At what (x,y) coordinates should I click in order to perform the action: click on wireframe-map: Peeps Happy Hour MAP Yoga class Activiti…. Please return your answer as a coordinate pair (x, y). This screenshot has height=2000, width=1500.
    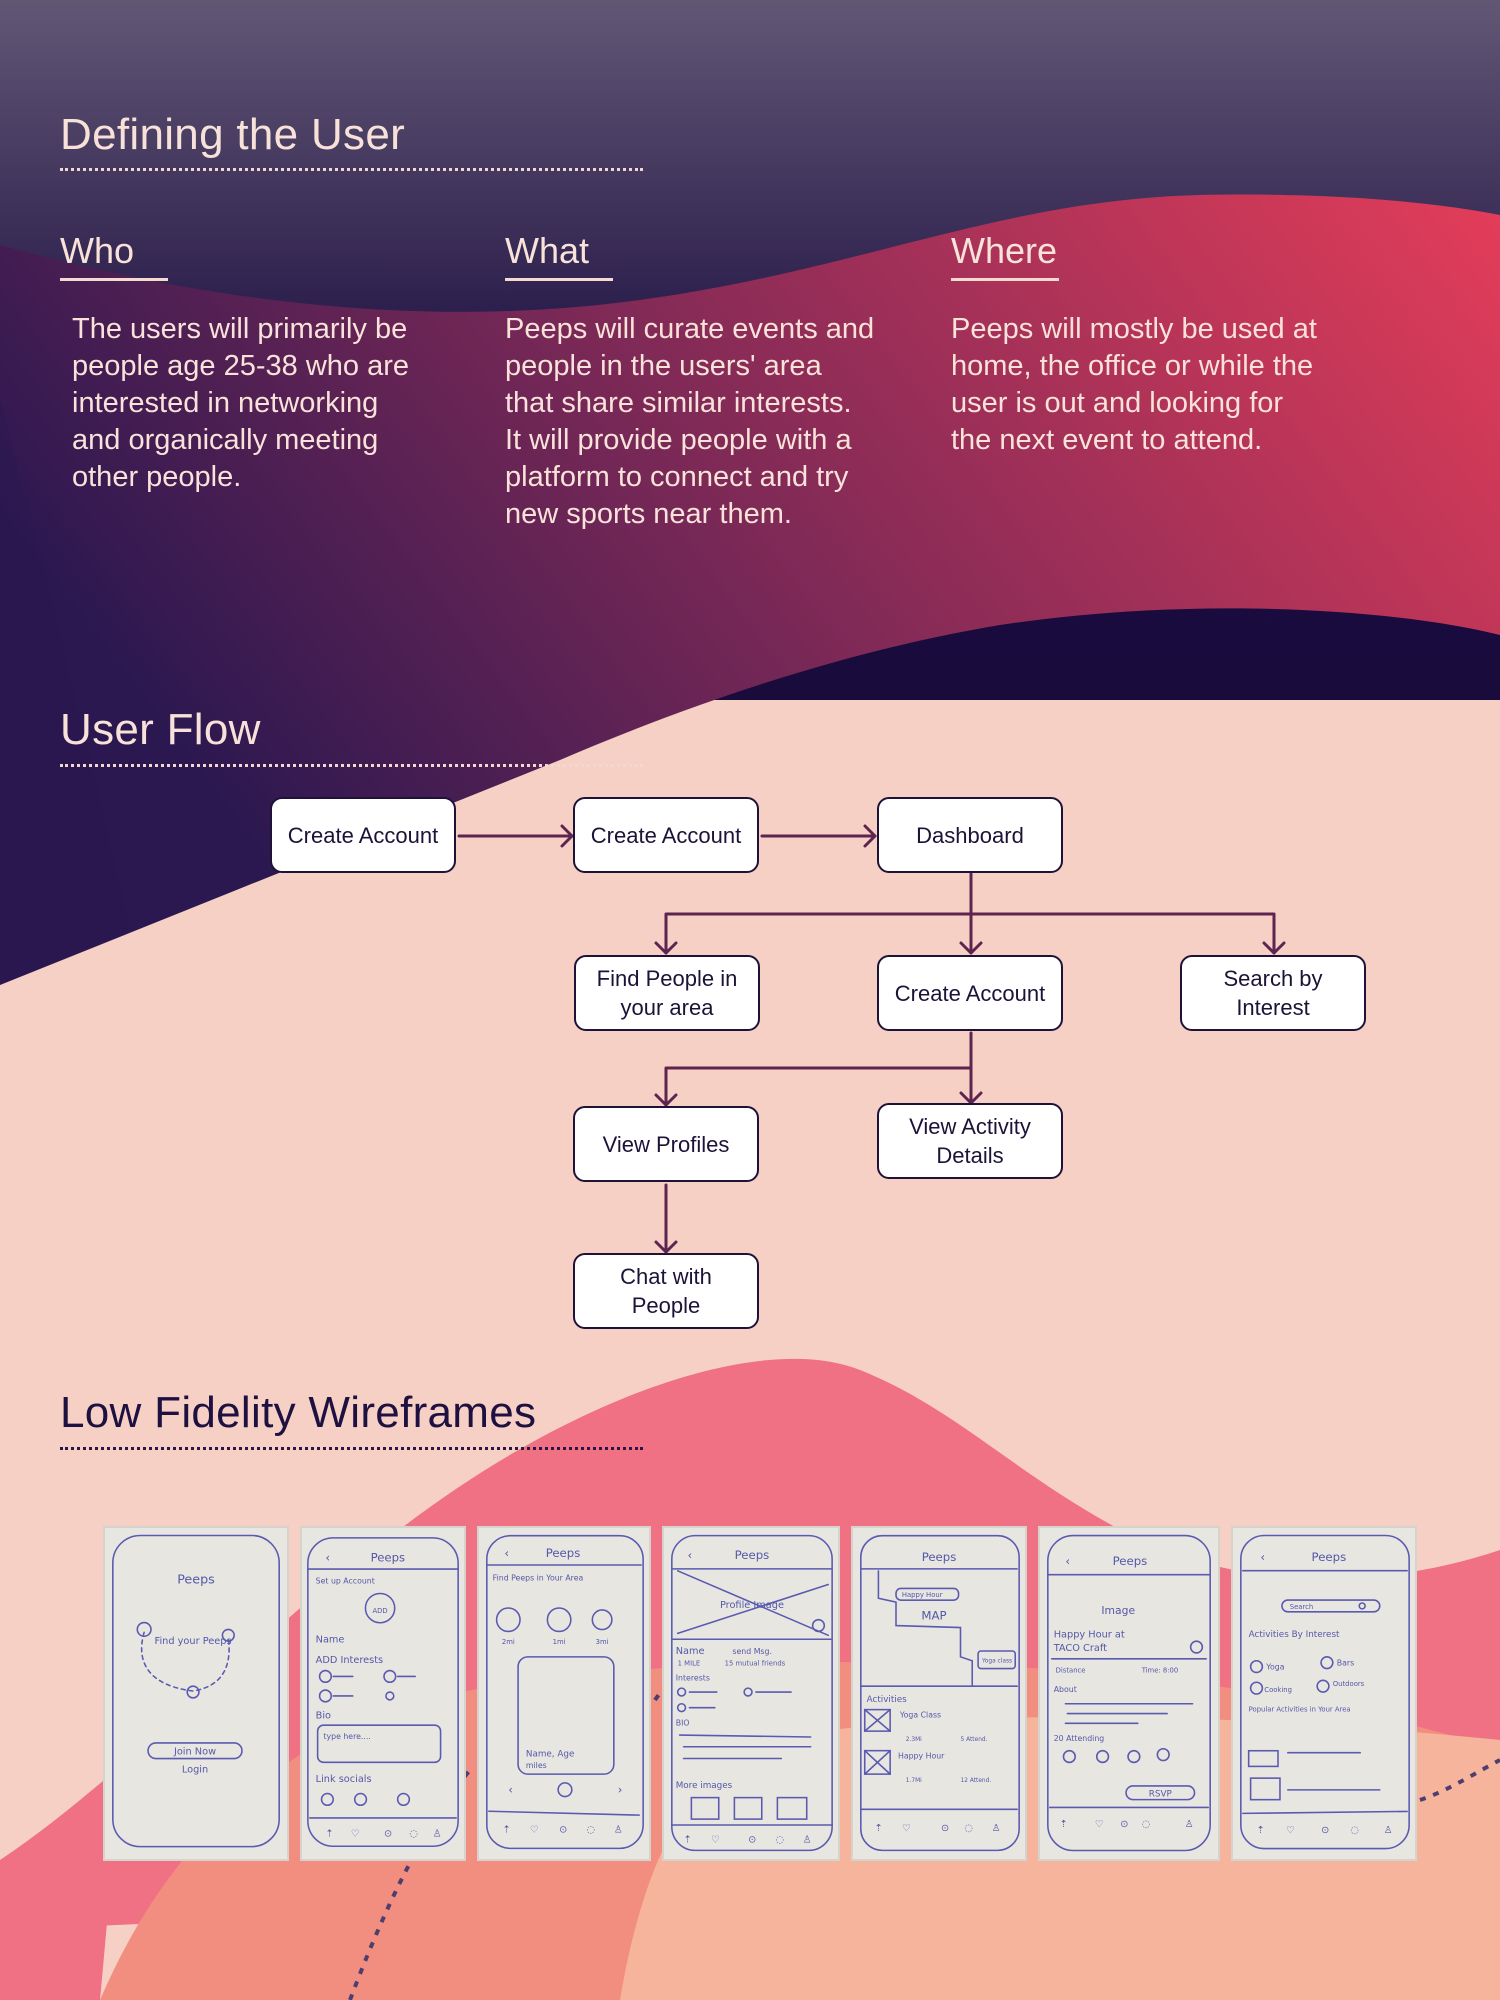
    Looking at the image, I should click on (939, 1693).